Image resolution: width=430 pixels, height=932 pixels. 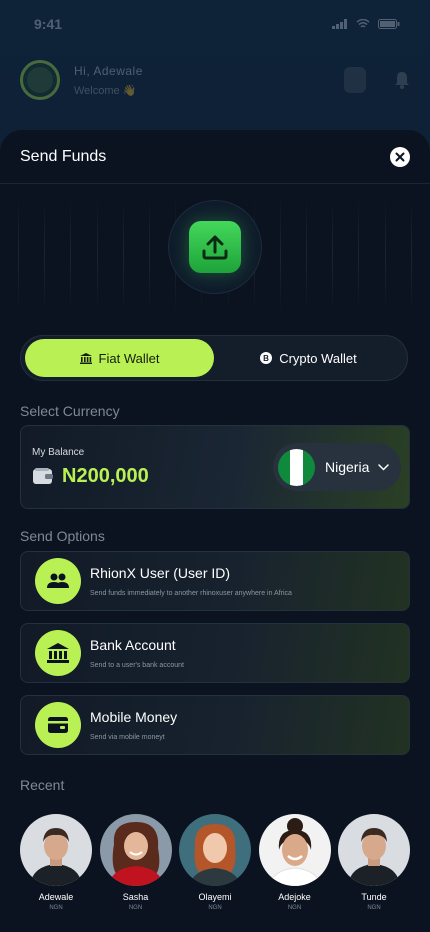 I want to click on recent-contact: Olayemi NGN, so click(x=215, y=862).